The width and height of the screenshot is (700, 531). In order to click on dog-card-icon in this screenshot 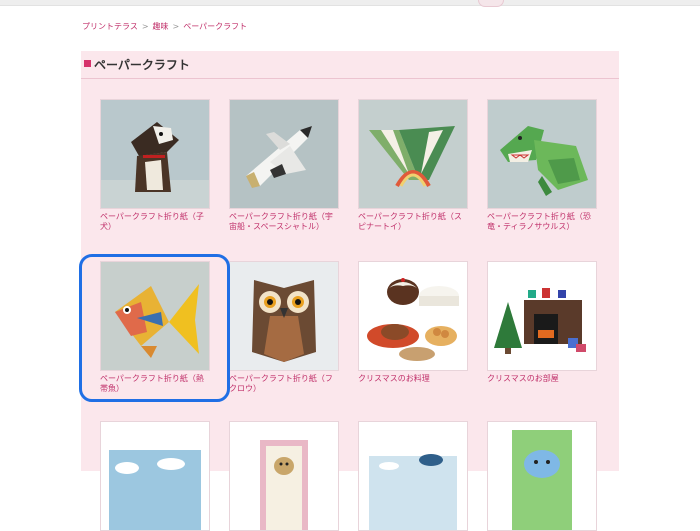, I will do `click(284, 476)`.